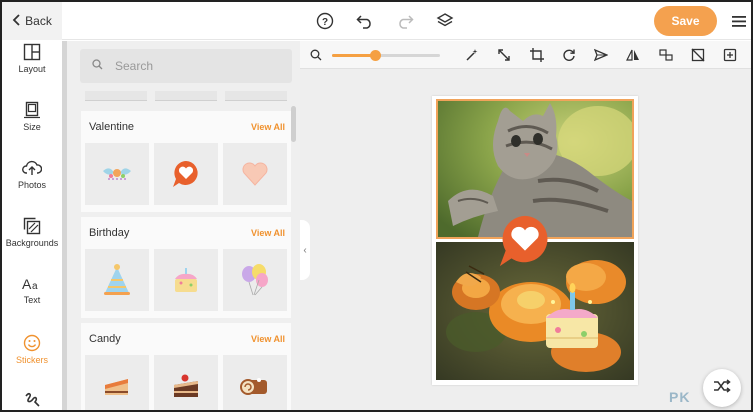 The image size is (753, 412). What do you see at coordinates (316, 57) in the screenshot?
I see `zoom-icon` at bounding box center [316, 57].